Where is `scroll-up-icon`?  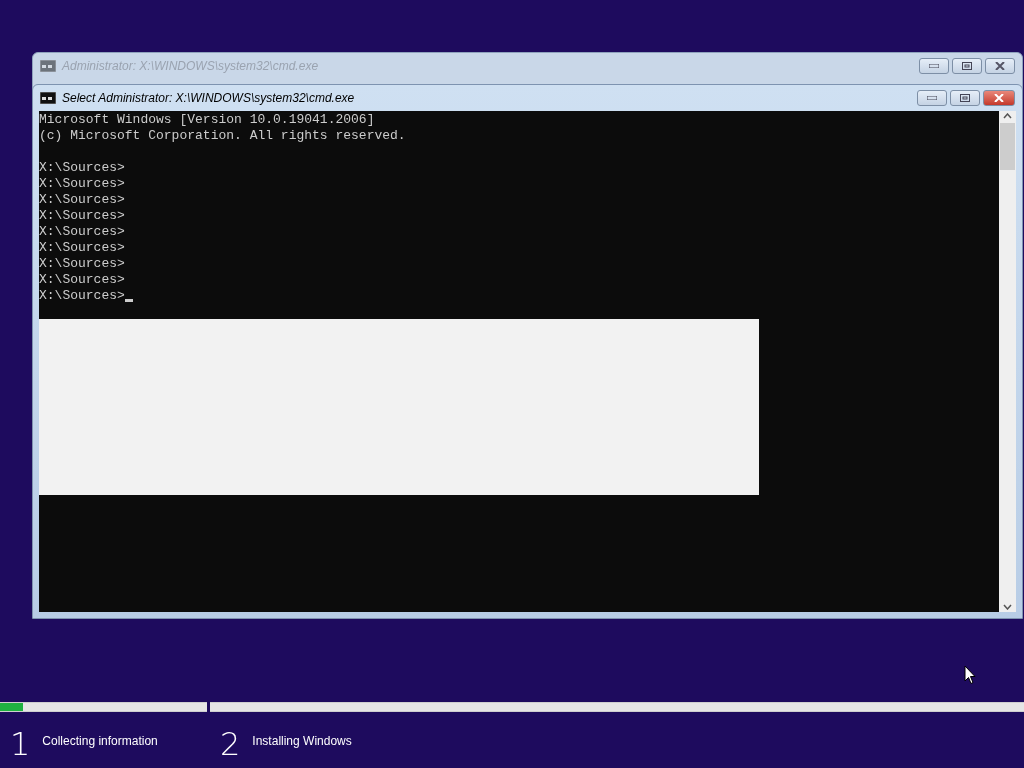
scroll-up-icon is located at coordinates (1007, 116).